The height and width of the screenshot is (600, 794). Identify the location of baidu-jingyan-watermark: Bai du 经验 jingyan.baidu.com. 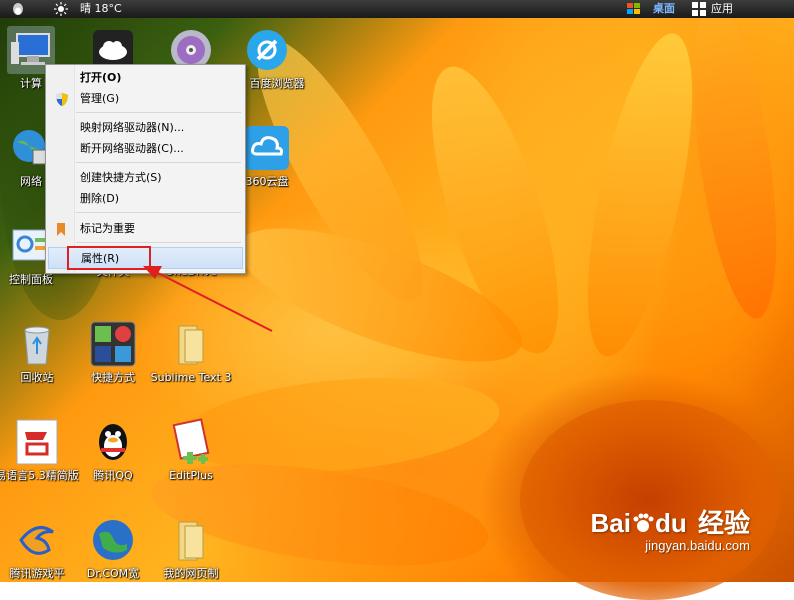
(670, 530).